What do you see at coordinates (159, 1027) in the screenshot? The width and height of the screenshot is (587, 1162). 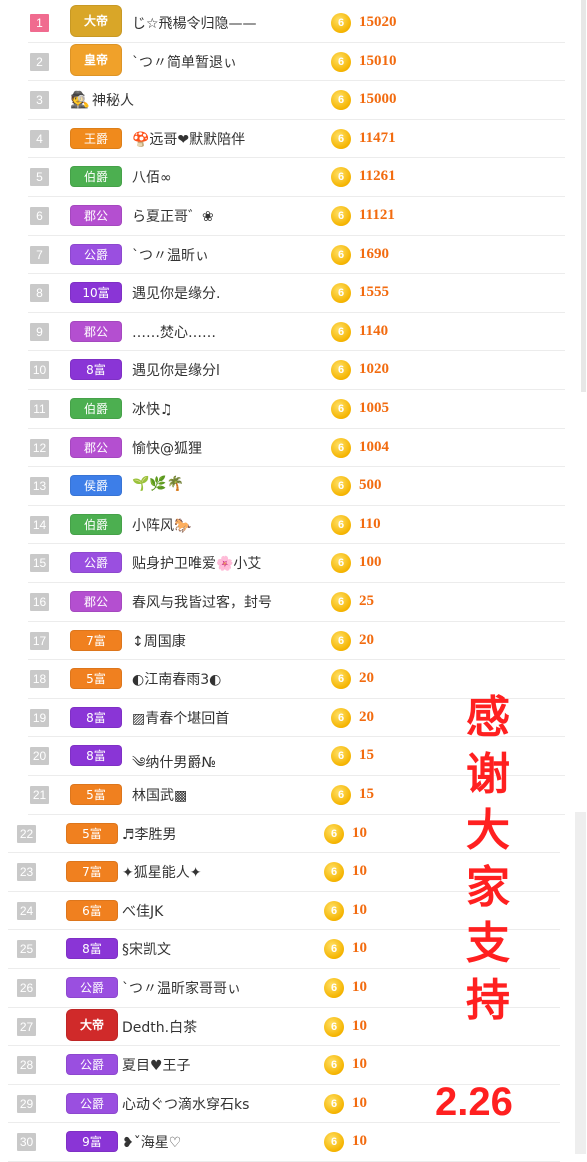 I see `user-name: Dedth.白茶` at bounding box center [159, 1027].